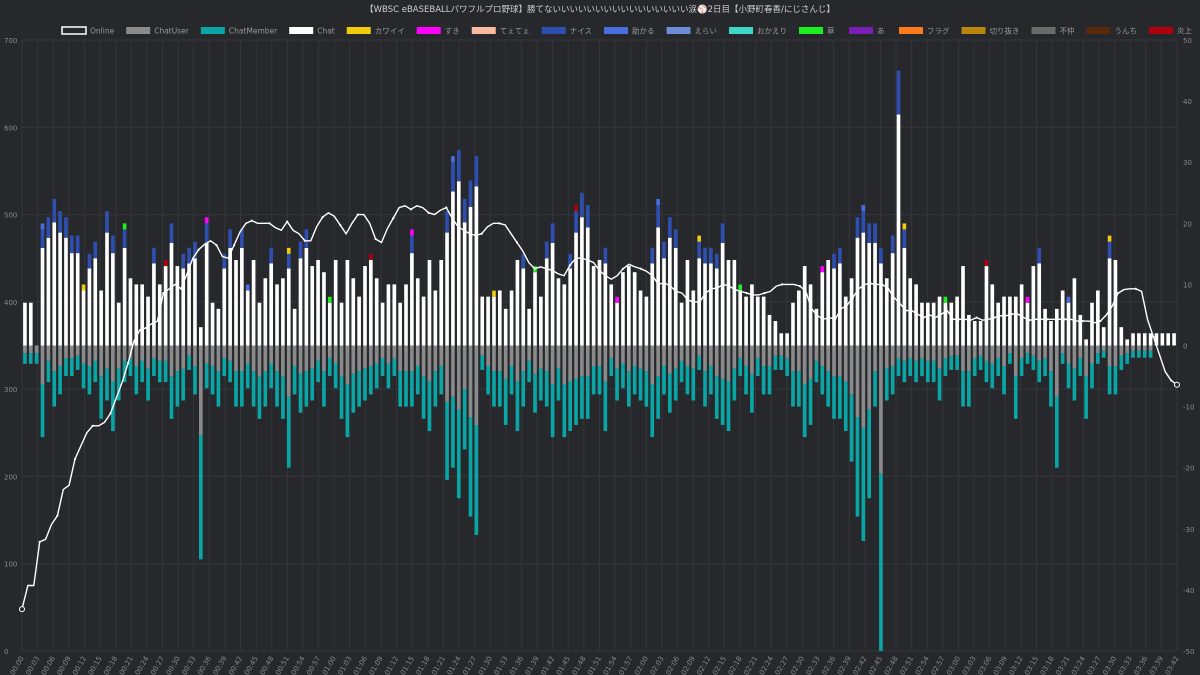  Describe the element at coordinates (703, 665) in the screenshot. I see `x-tick-44: 02:12` at that location.